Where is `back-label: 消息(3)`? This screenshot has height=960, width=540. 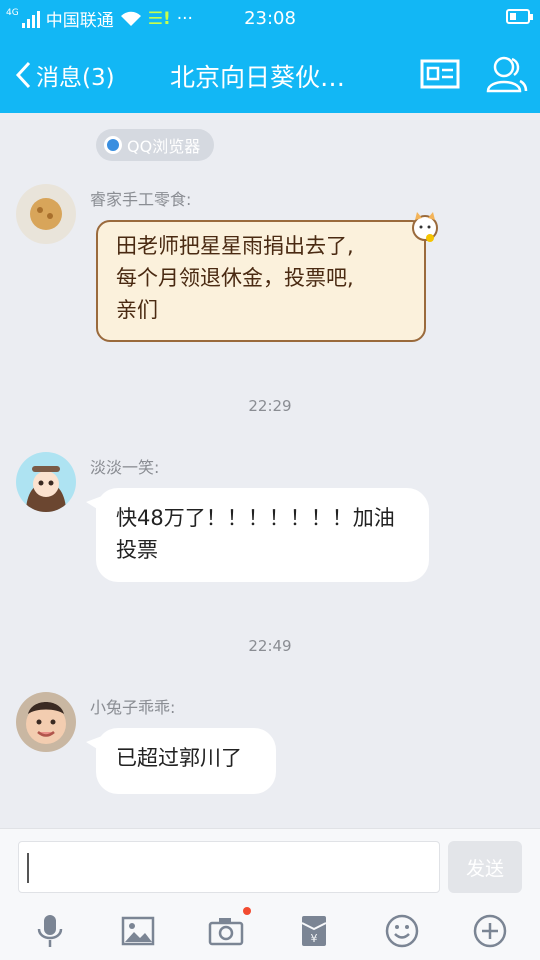 back-label: 消息(3) is located at coordinates (75, 78).